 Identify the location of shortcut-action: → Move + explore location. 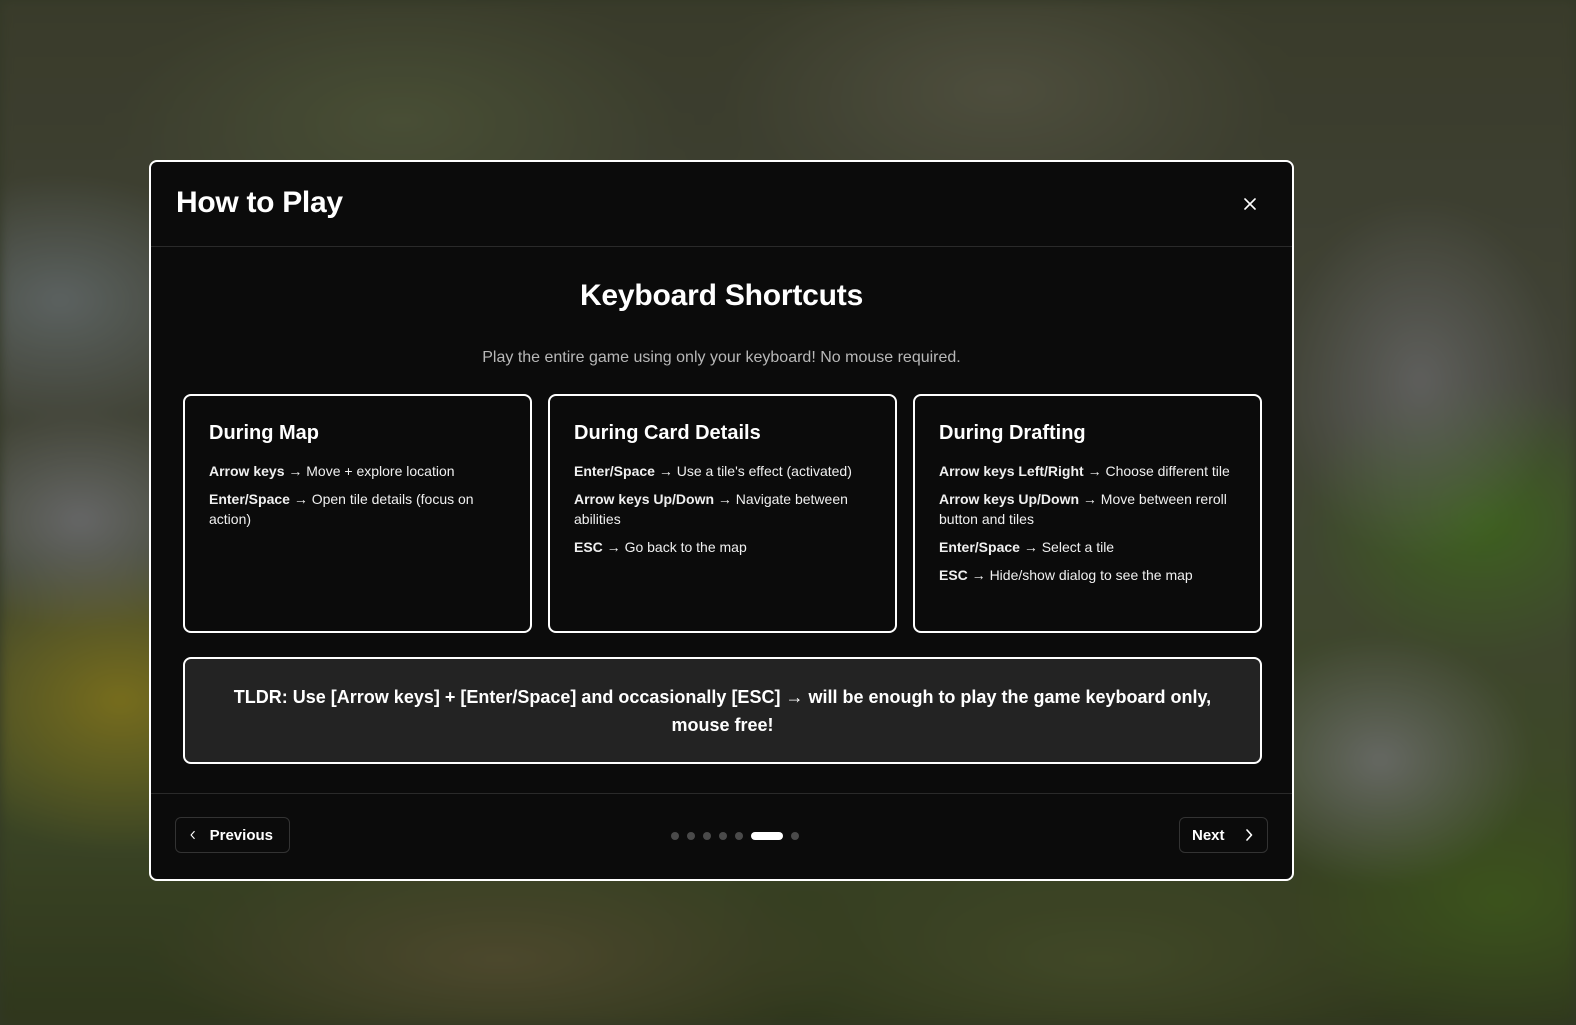
(369, 471).